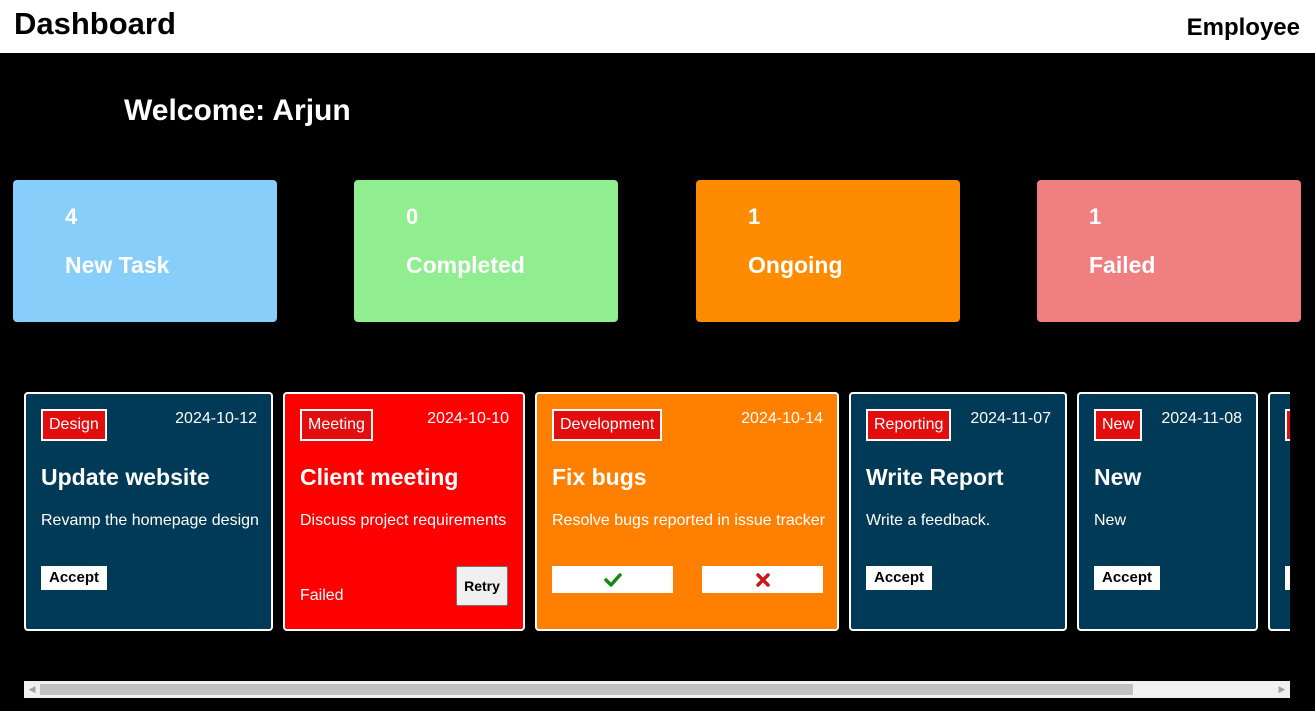 The width and height of the screenshot is (1315, 711). What do you see at coordinates (935, 477) in the screenshot?
I see `task-title: Write Report` at bounding box center [935, 477].